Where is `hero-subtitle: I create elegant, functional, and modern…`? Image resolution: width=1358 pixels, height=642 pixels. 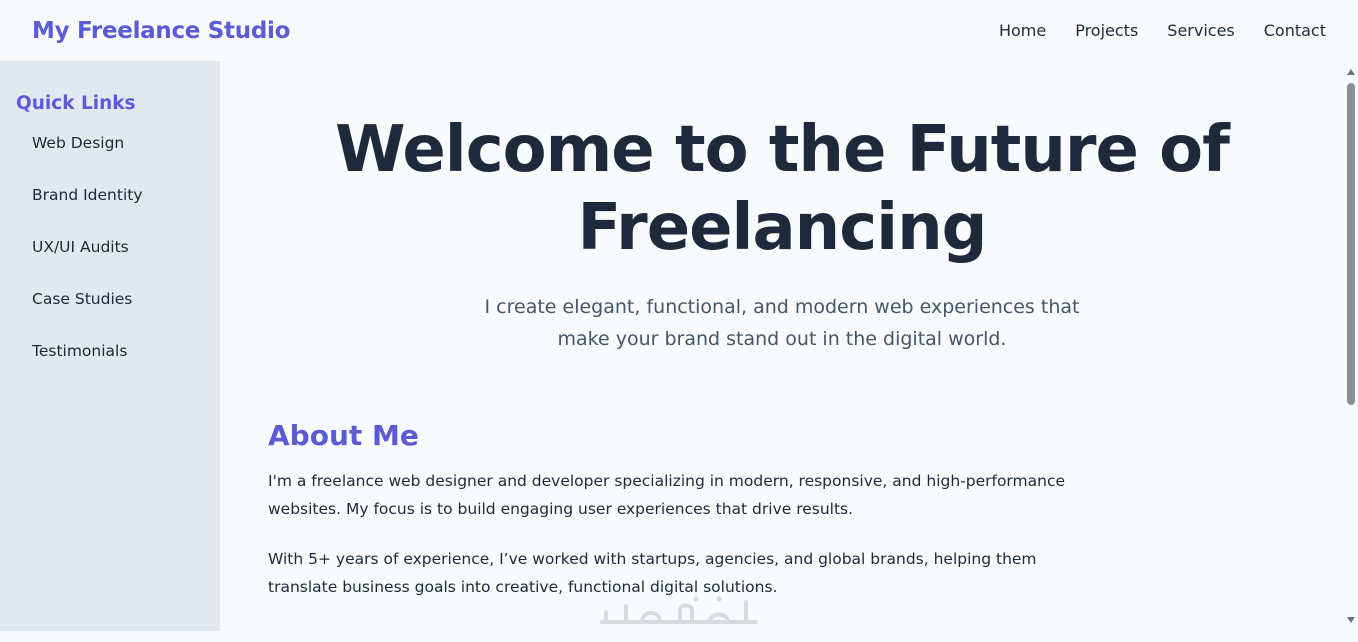
hero-subtitle: I create elegant, functional, and modern… is located at coordinates (782, 323).